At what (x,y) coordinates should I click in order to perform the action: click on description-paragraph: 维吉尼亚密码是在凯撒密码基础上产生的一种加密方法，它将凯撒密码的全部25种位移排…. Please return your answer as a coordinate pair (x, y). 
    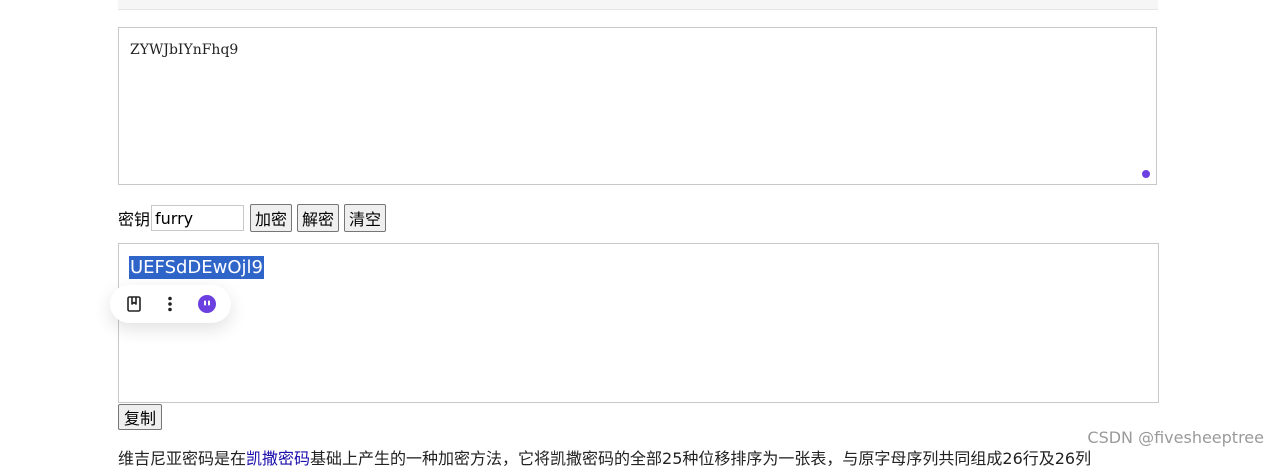
    Looking at the image, I should click on (643, 459).